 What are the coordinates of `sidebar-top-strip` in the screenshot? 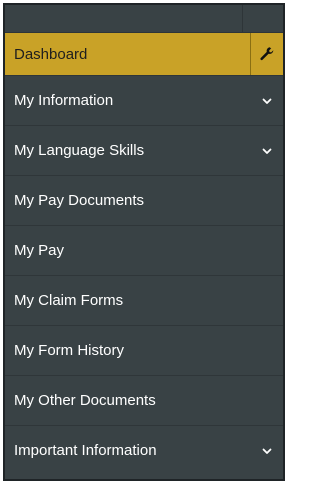 It's located at (144, 19).